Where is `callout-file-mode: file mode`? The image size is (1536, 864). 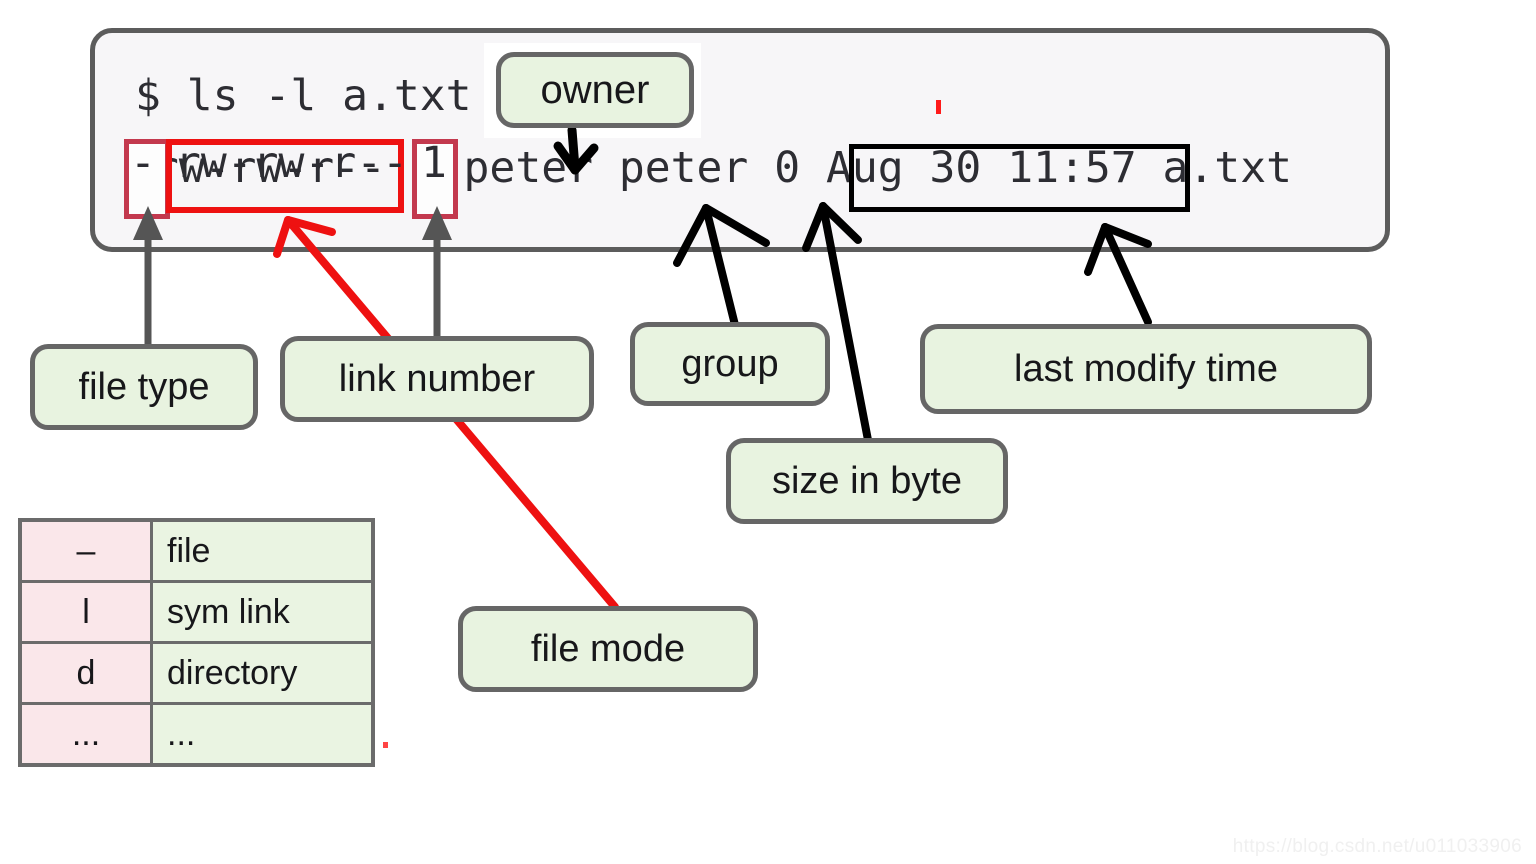
callout-file-mode: file mode is located at coordinates (608, 649).